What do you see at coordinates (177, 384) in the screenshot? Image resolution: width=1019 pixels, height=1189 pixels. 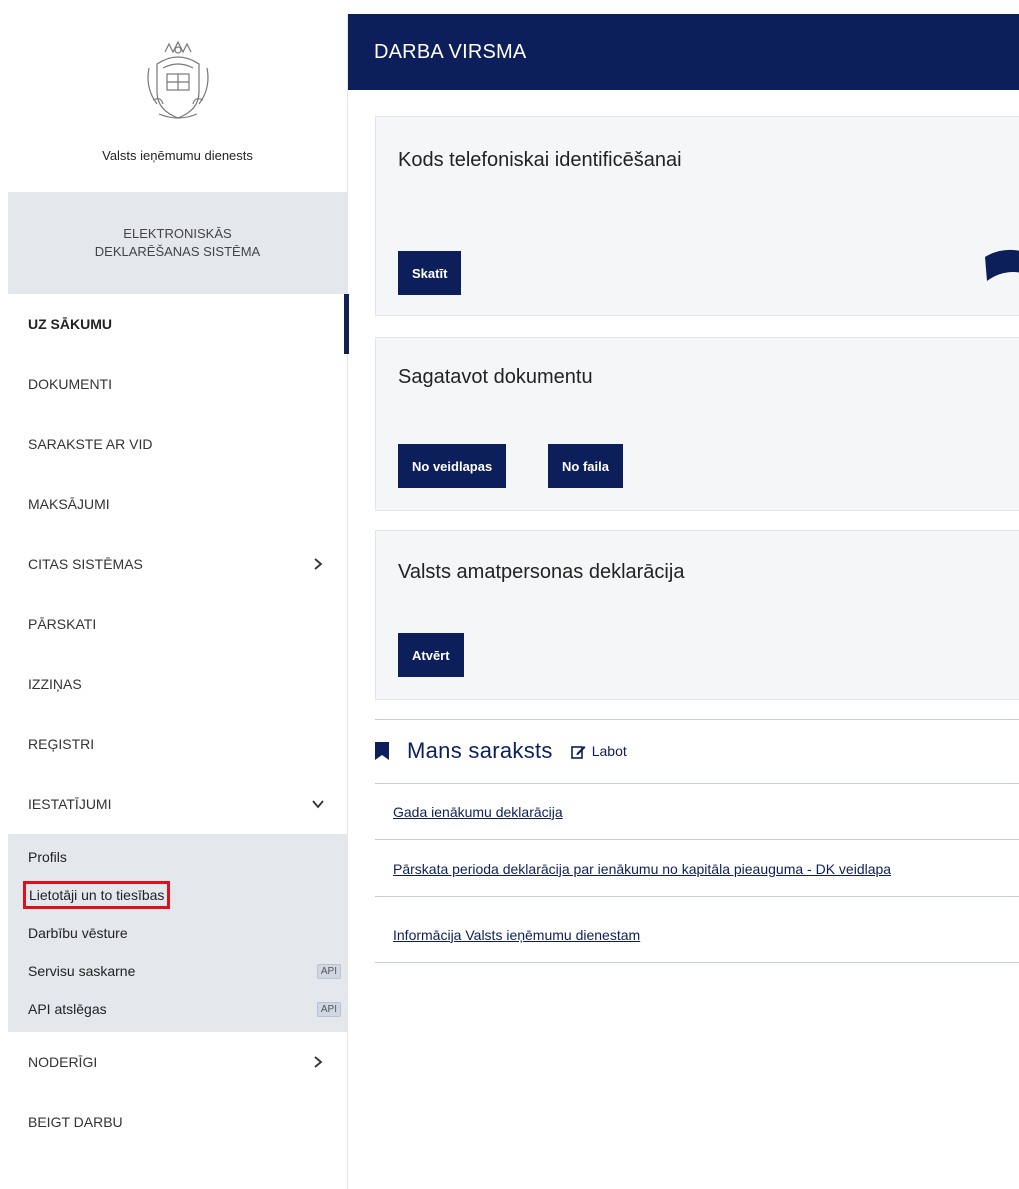 I see `sidebar-item-dokumenti: DOKUMENTI` at bounding box center [177, 384].